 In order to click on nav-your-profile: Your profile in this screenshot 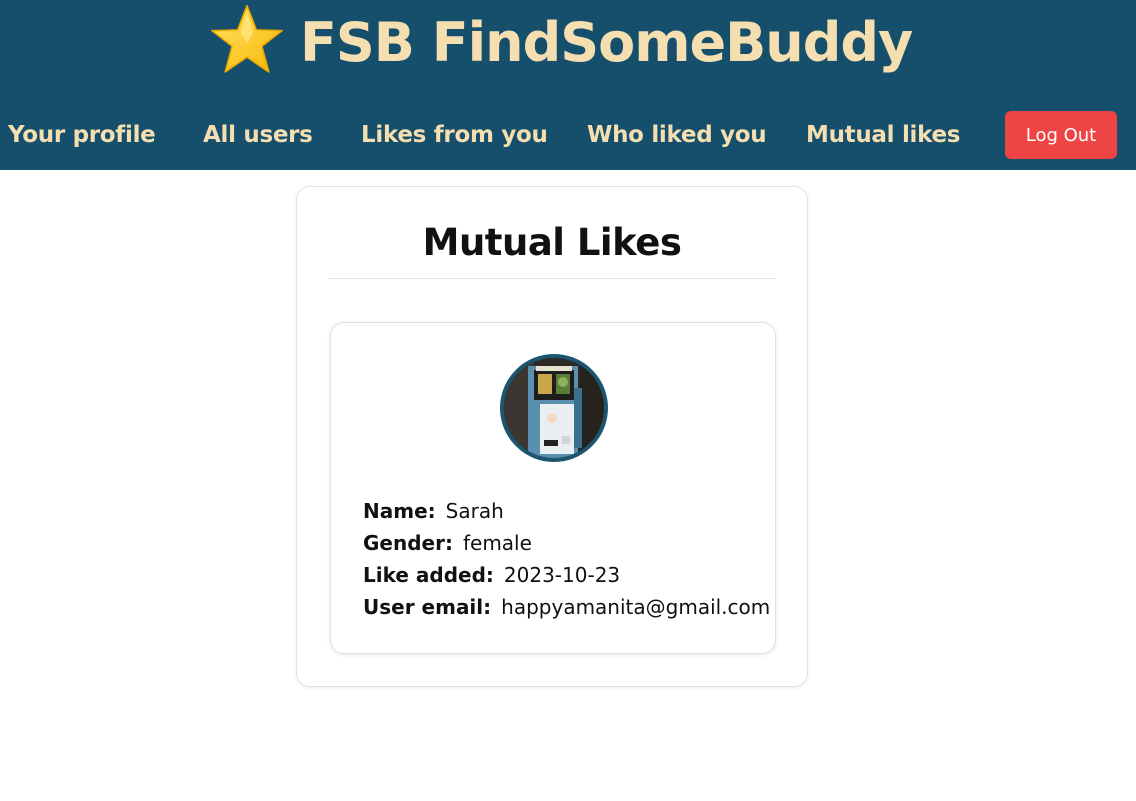, I will do `click(82, 135)`.